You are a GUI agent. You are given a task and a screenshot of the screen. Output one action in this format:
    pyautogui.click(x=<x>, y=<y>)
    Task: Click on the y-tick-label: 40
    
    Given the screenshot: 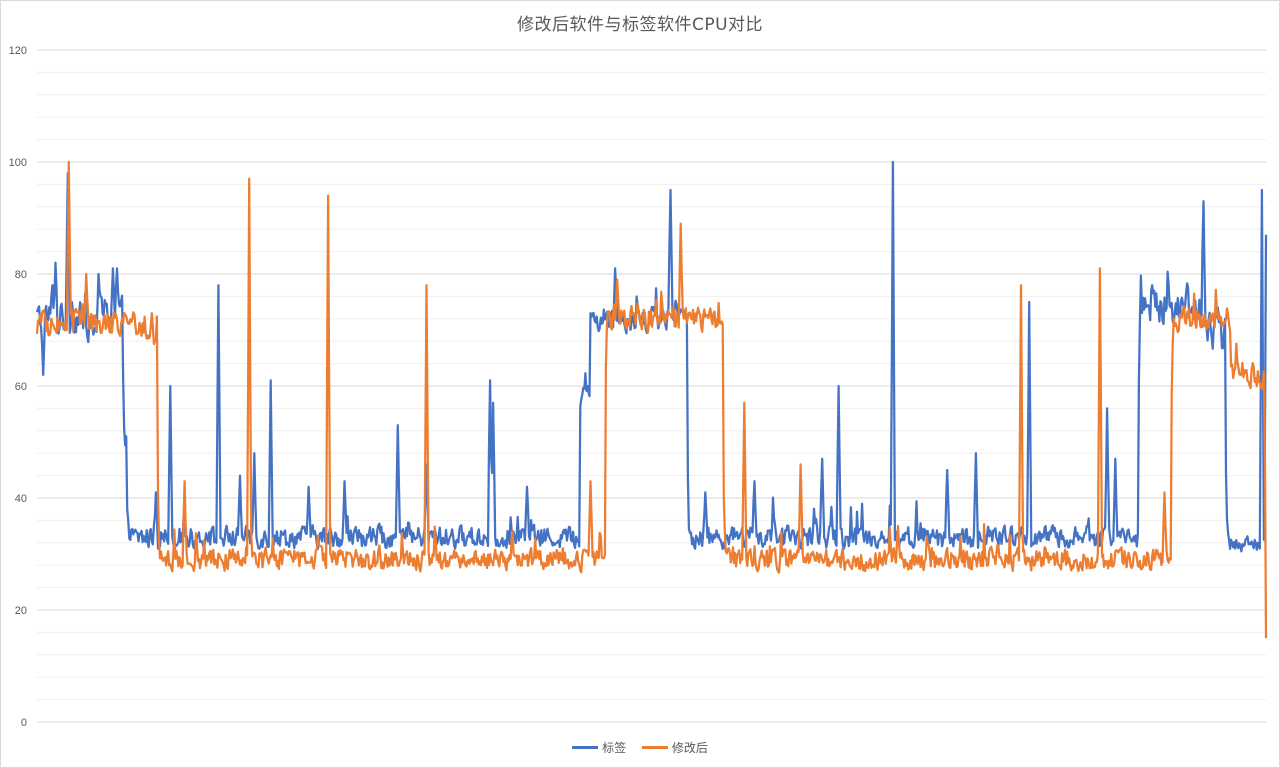 What is the action you would take?
    pyautogui.click(x=21, y=499)
    